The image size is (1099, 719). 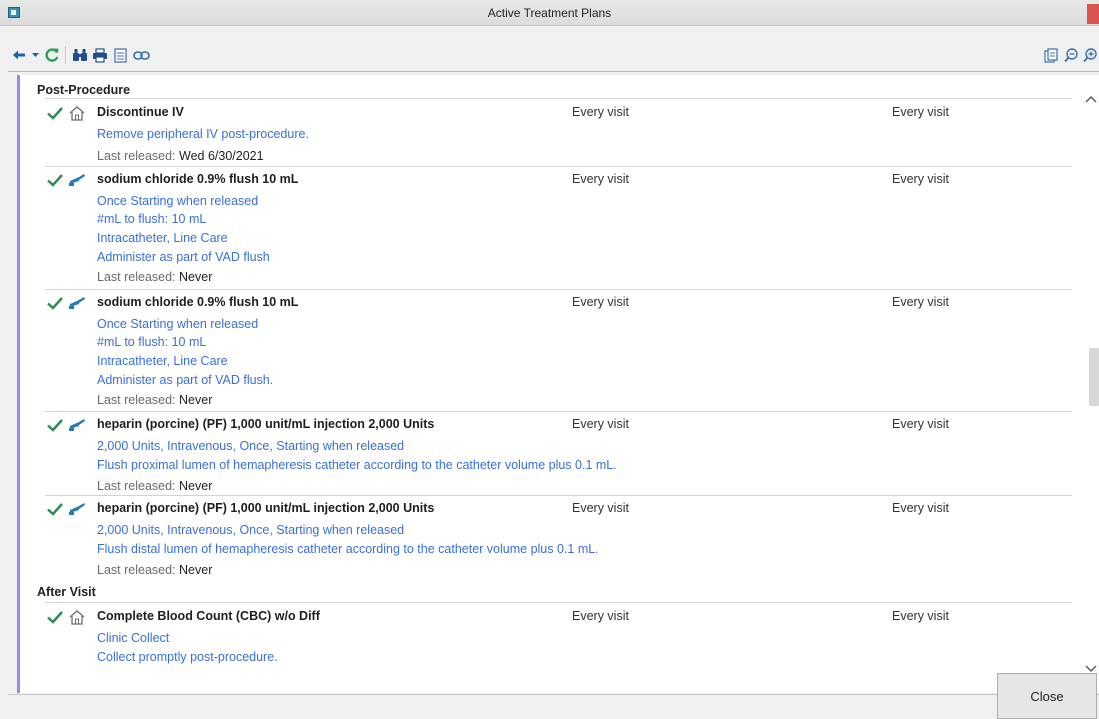 I want to click on last-released-value: Wed 6/30/2021, so click(x=221, y=156).